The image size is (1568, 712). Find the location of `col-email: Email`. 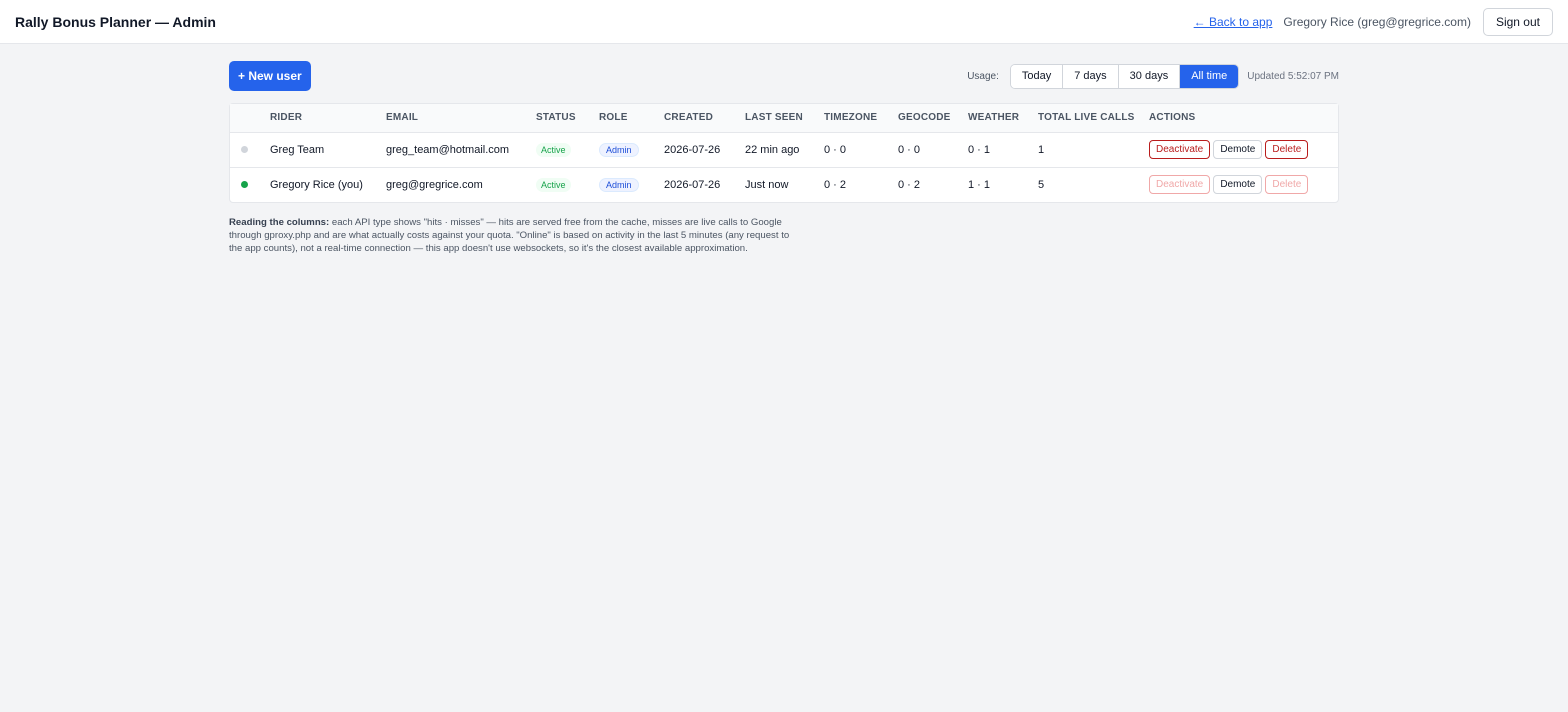

col-email: Email is located at coordinates (455, 118).